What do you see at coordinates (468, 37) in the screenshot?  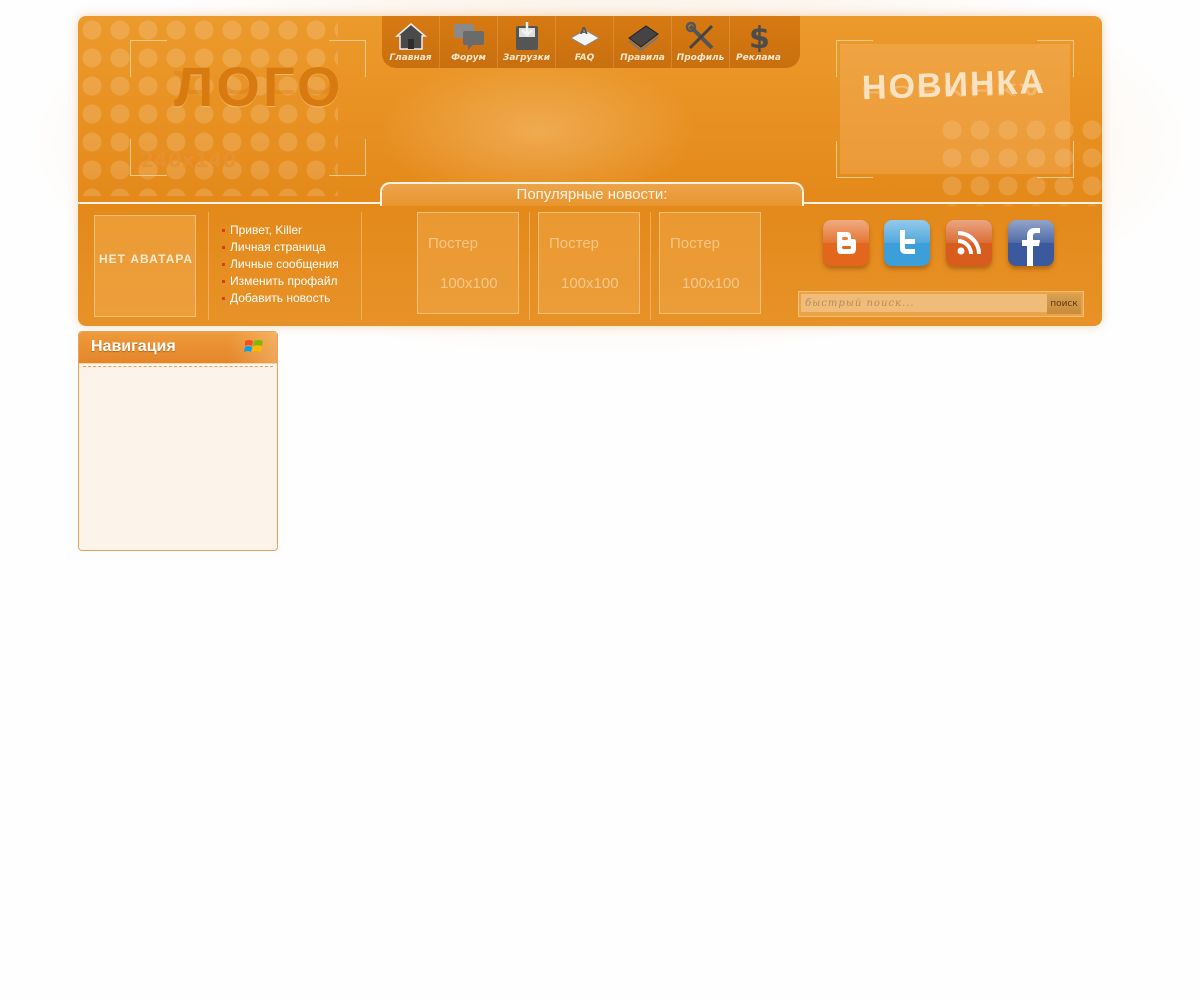 I see `chat-bubbles-icon` at bounding box center [468, 37].